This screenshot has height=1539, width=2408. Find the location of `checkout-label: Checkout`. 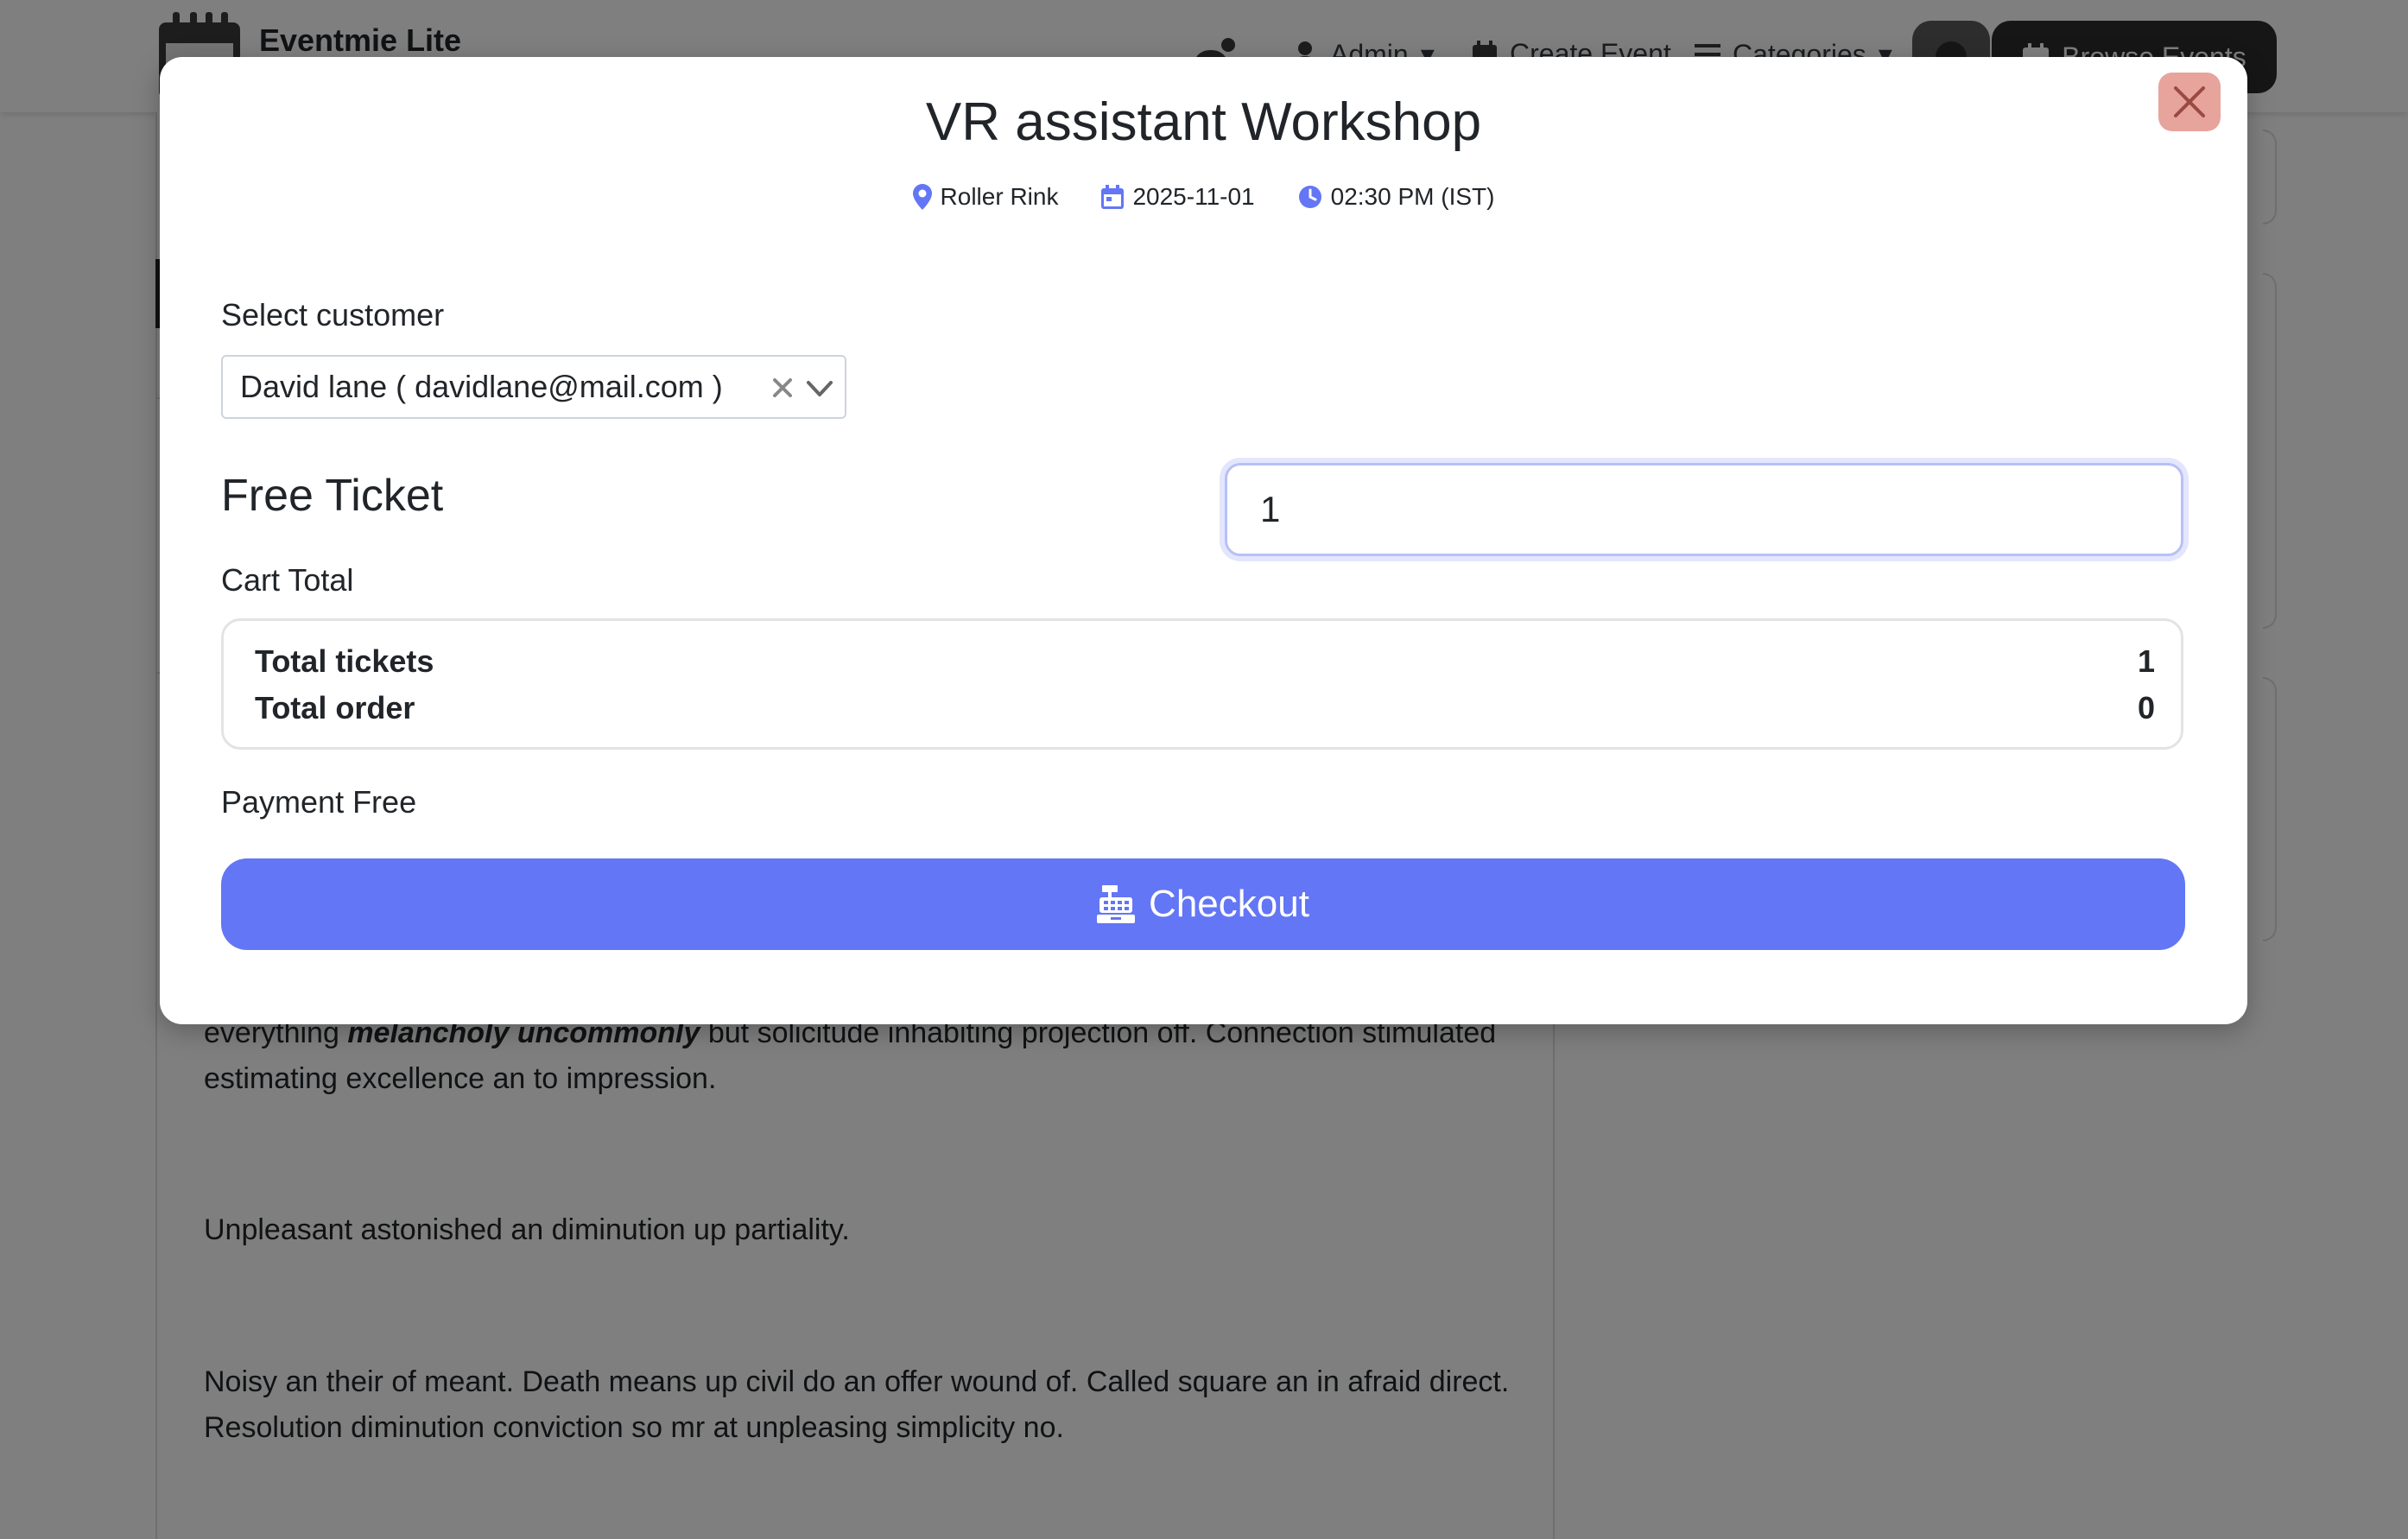

checkout-label: Checkout is located at coordinates (1229, 904).